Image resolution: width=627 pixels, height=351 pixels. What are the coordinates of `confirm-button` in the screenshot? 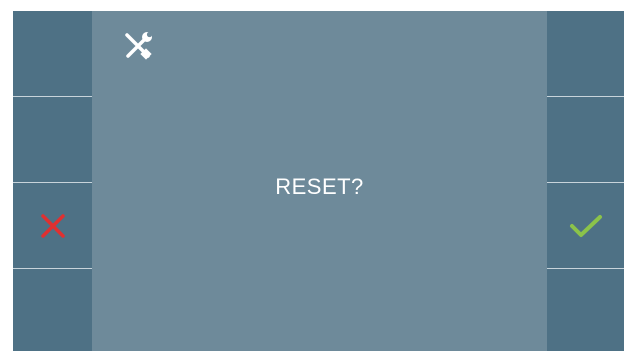 It's located at (585, 226).